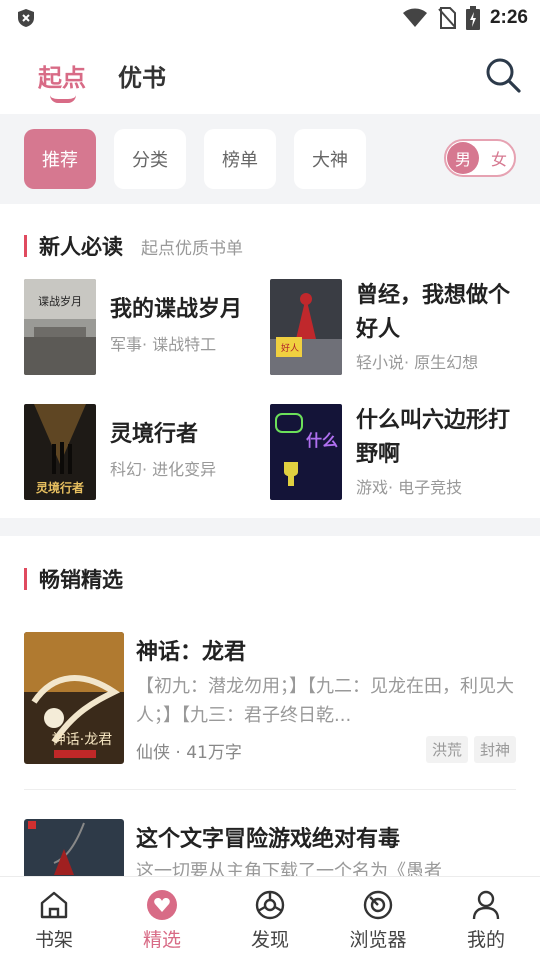  Describe the element at coordinates (60, 452) in the screenshot. I see `book-cover: 灵境行者` at that location.